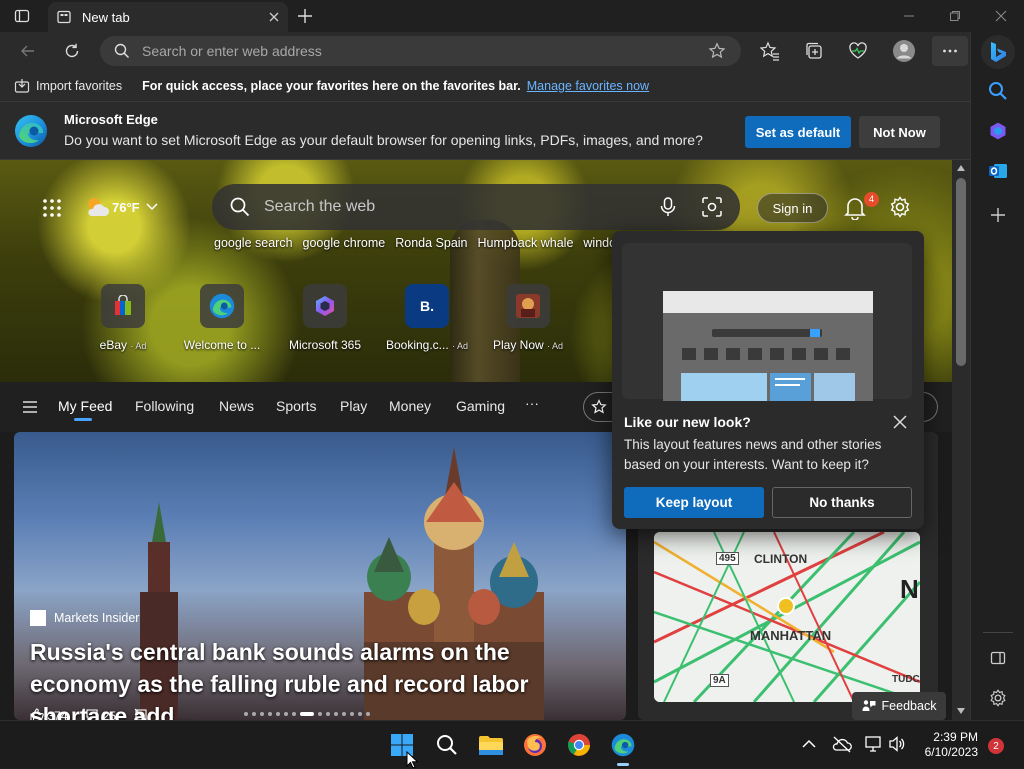 Image resolution: width=1024 pixels, height=769 pixels. What do you see at coordinates (809, 744) in the screenshot?
I see `show-hidden-icons-chevron-icon` at bounding box center [809, 744].